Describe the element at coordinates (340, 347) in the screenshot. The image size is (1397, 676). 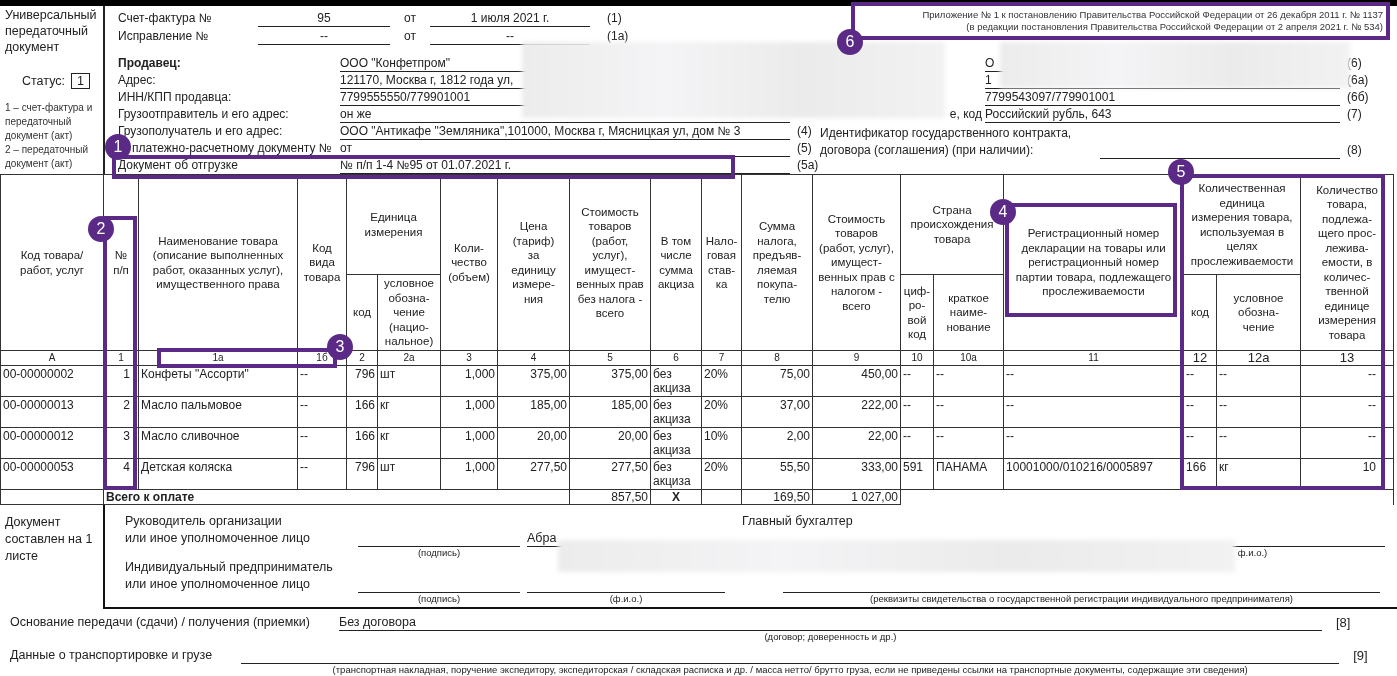
I see `callout-badge: 3` at that location.